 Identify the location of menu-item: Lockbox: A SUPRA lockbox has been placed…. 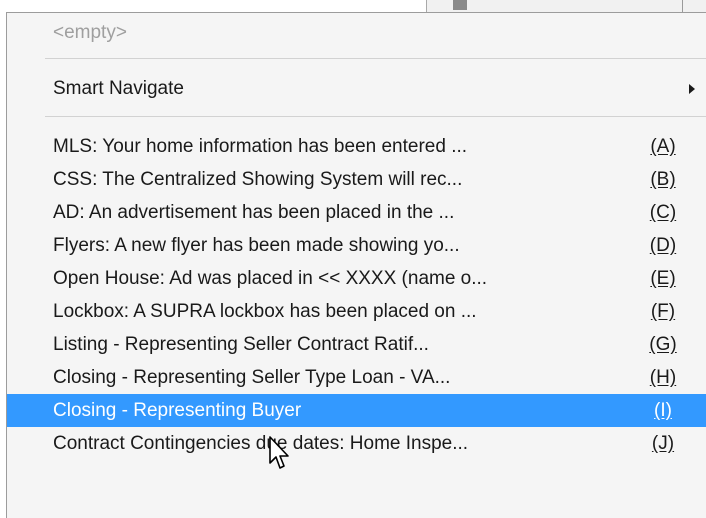
(356, 311).